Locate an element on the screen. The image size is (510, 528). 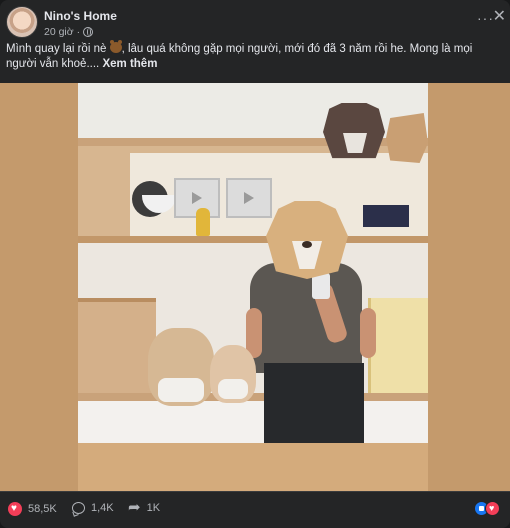
person-arm is located at coordinates (368, 333).